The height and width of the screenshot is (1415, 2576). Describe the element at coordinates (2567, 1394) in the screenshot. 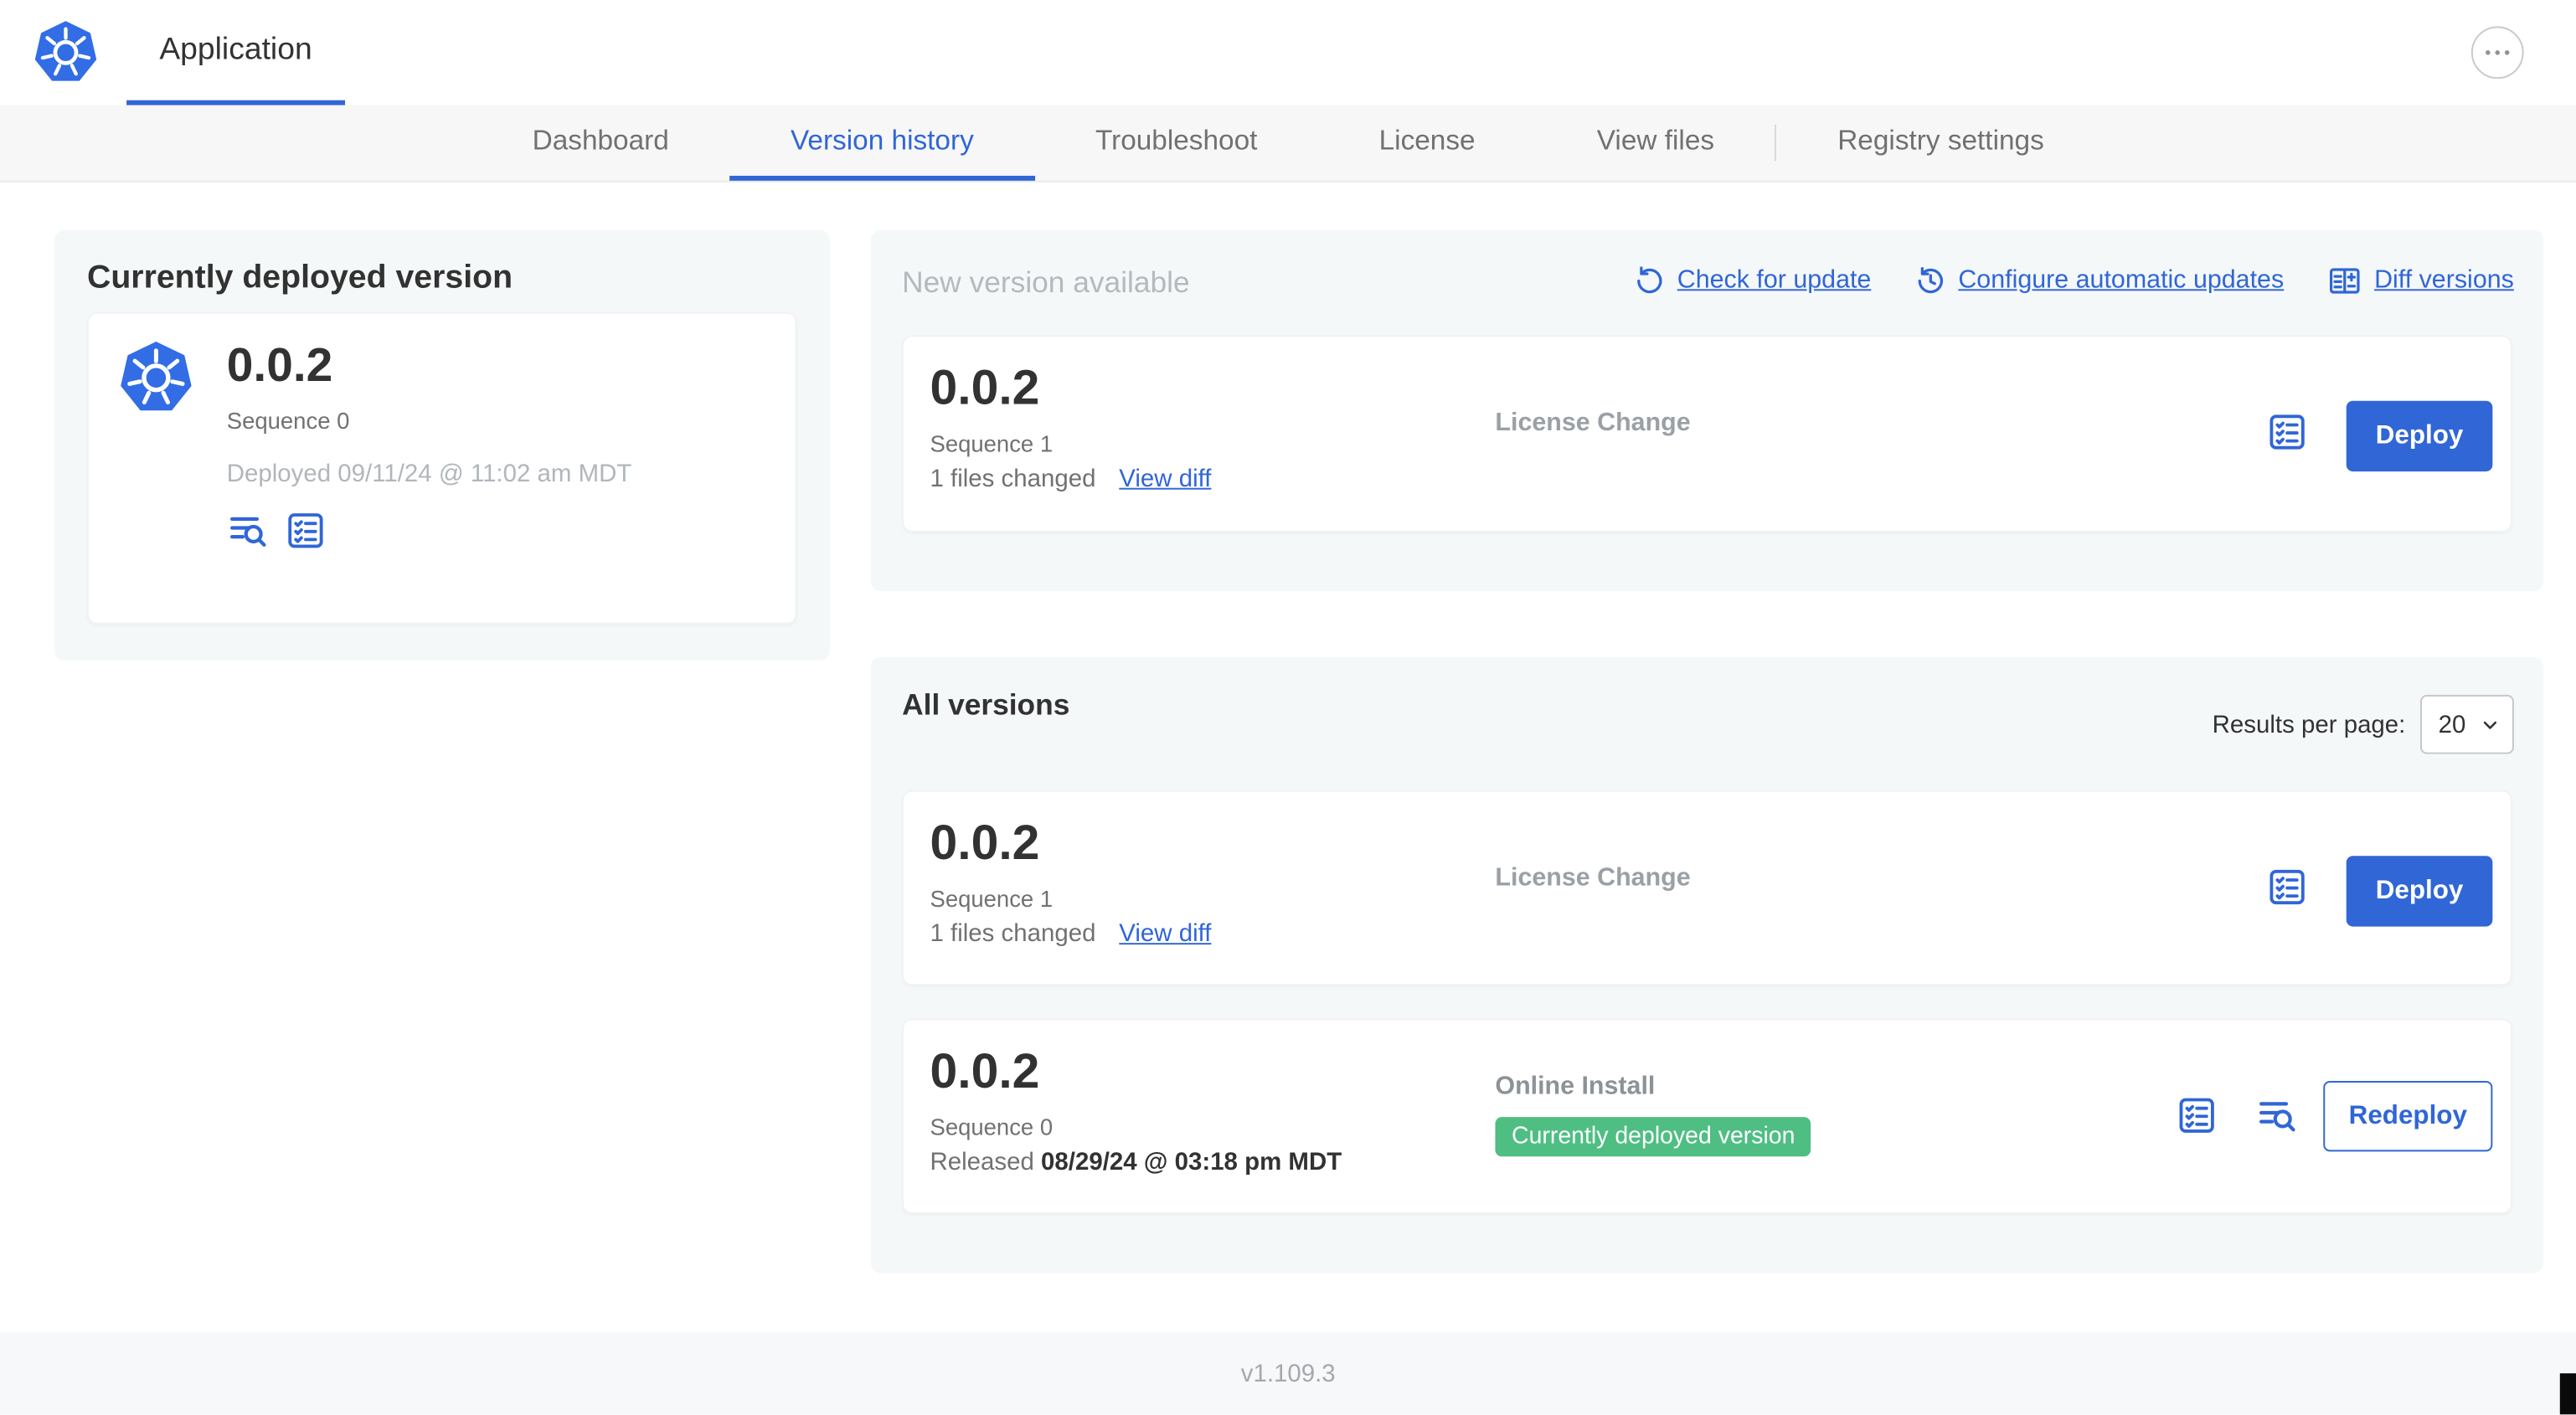

I see `scrollbar-thumb` at that location.